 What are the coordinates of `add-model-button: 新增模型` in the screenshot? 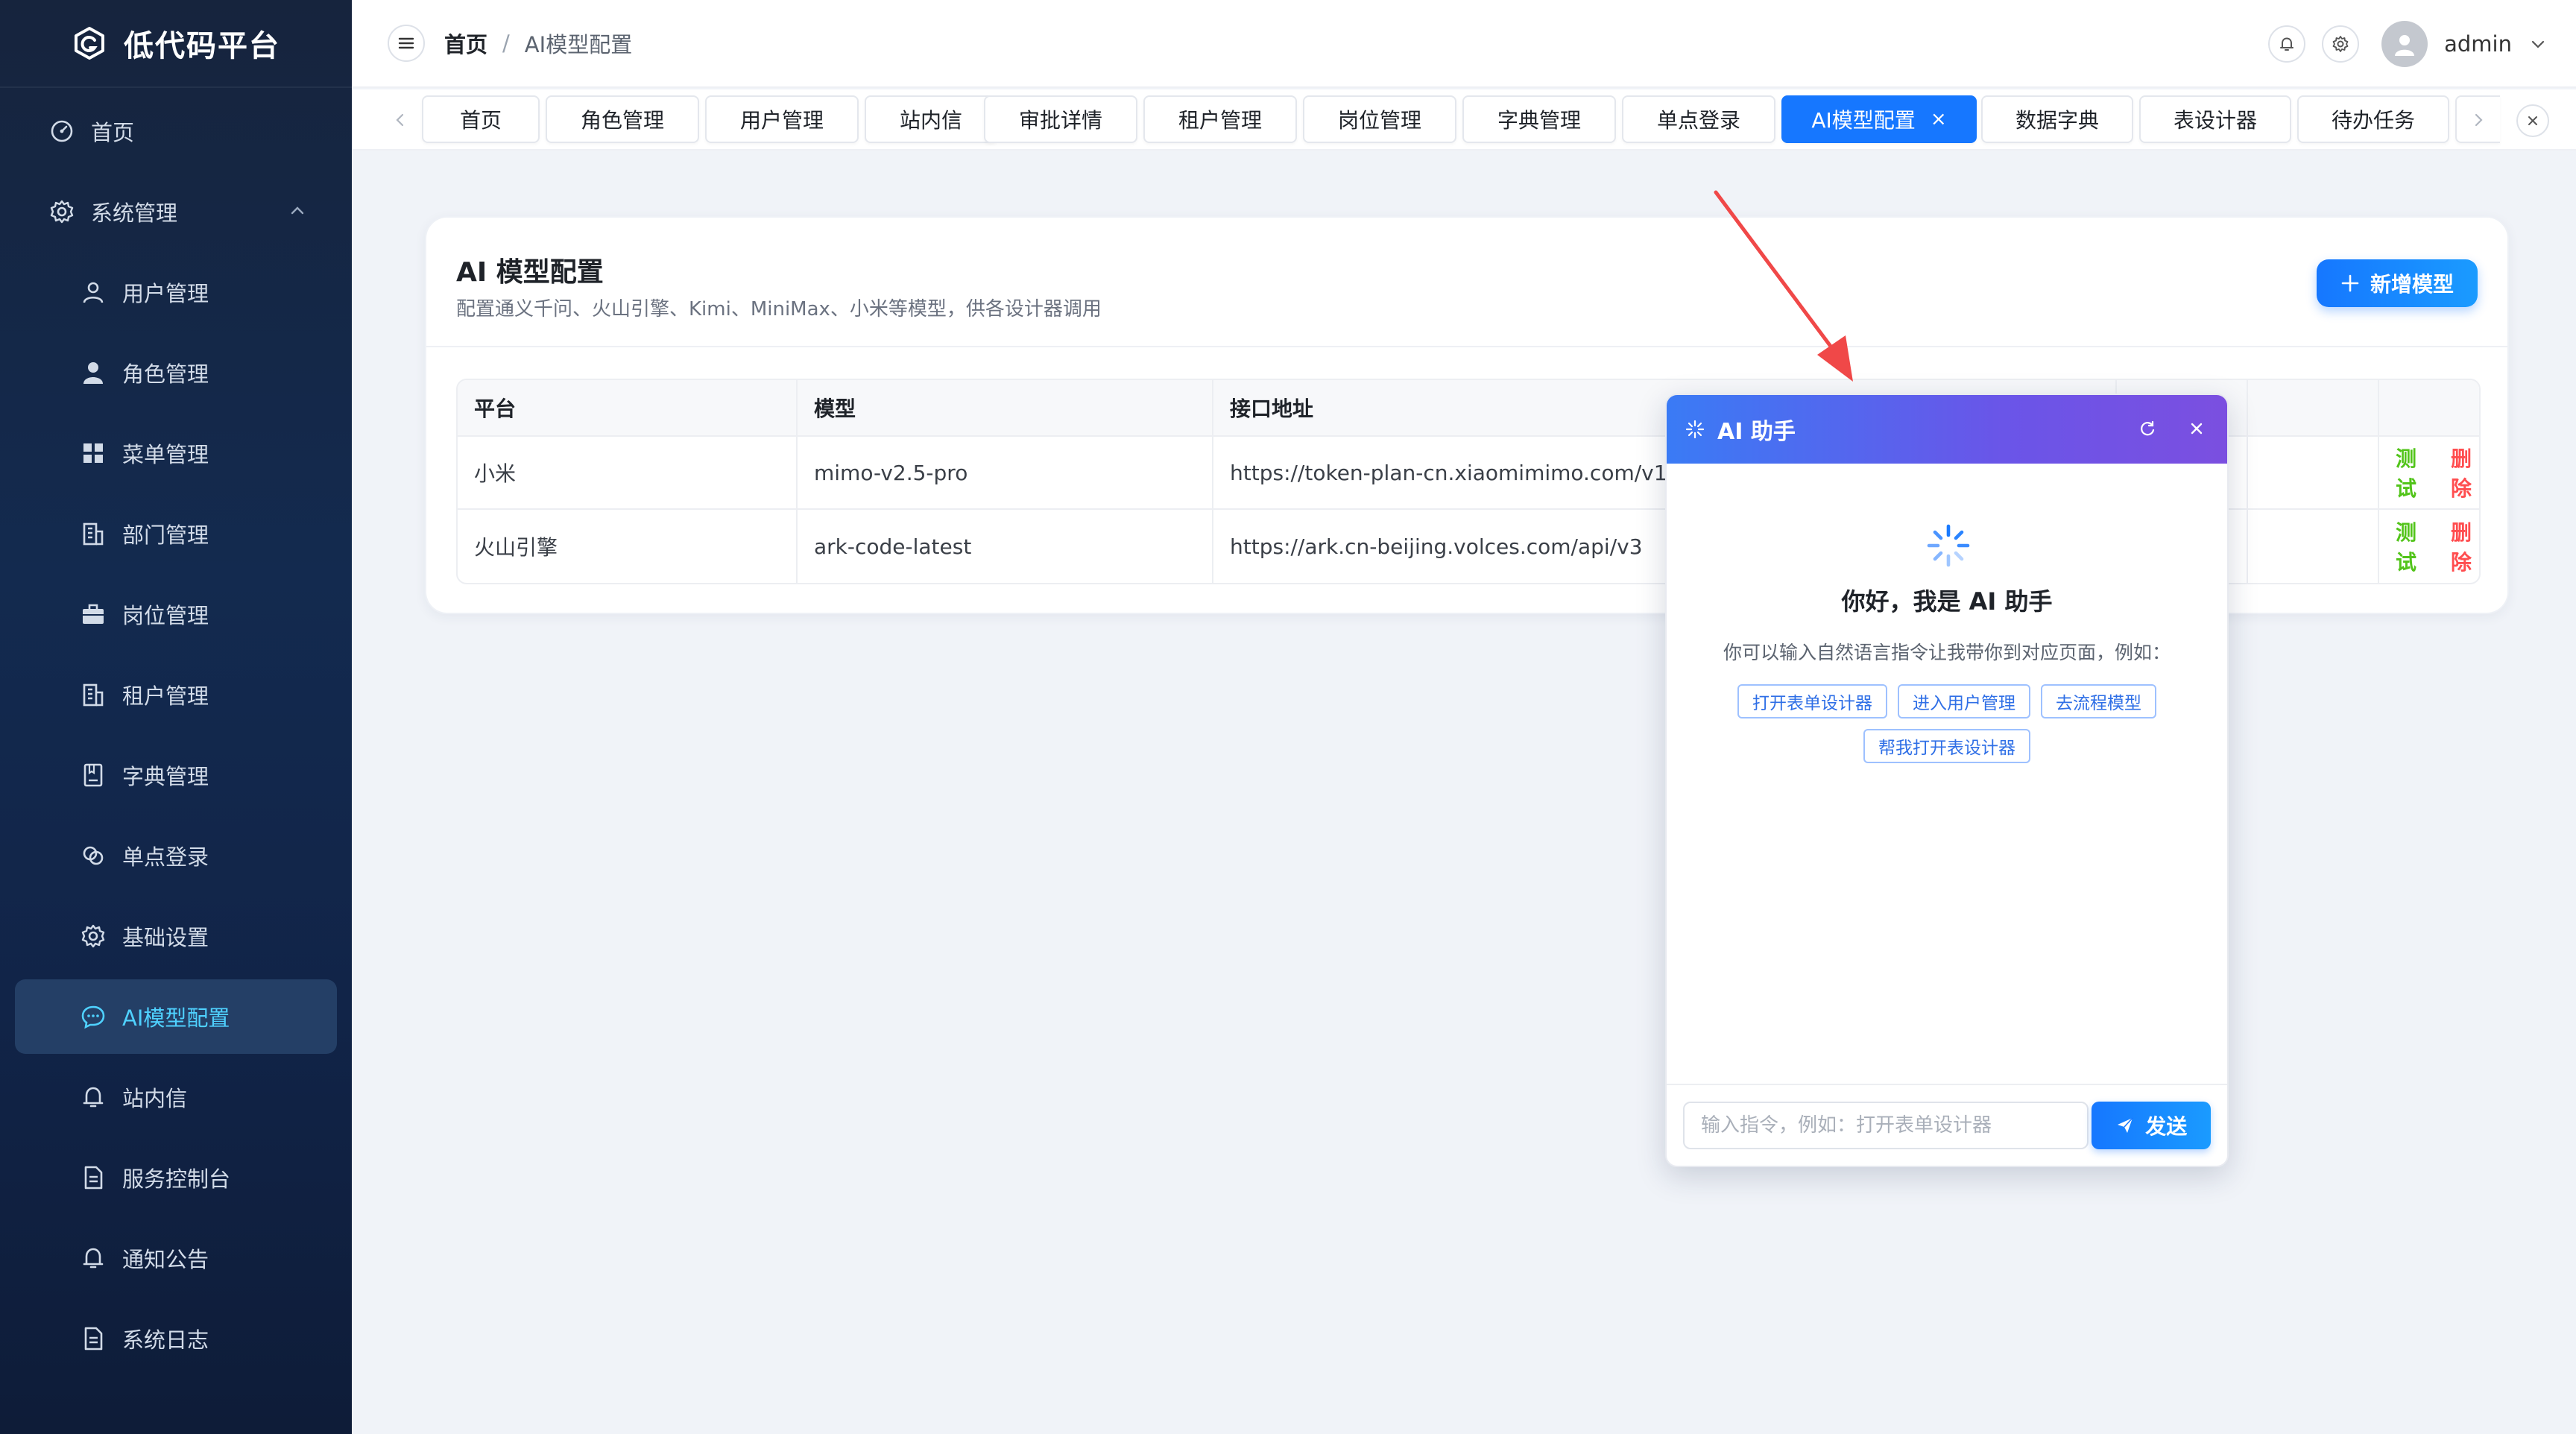 It's located at (2397, 283).